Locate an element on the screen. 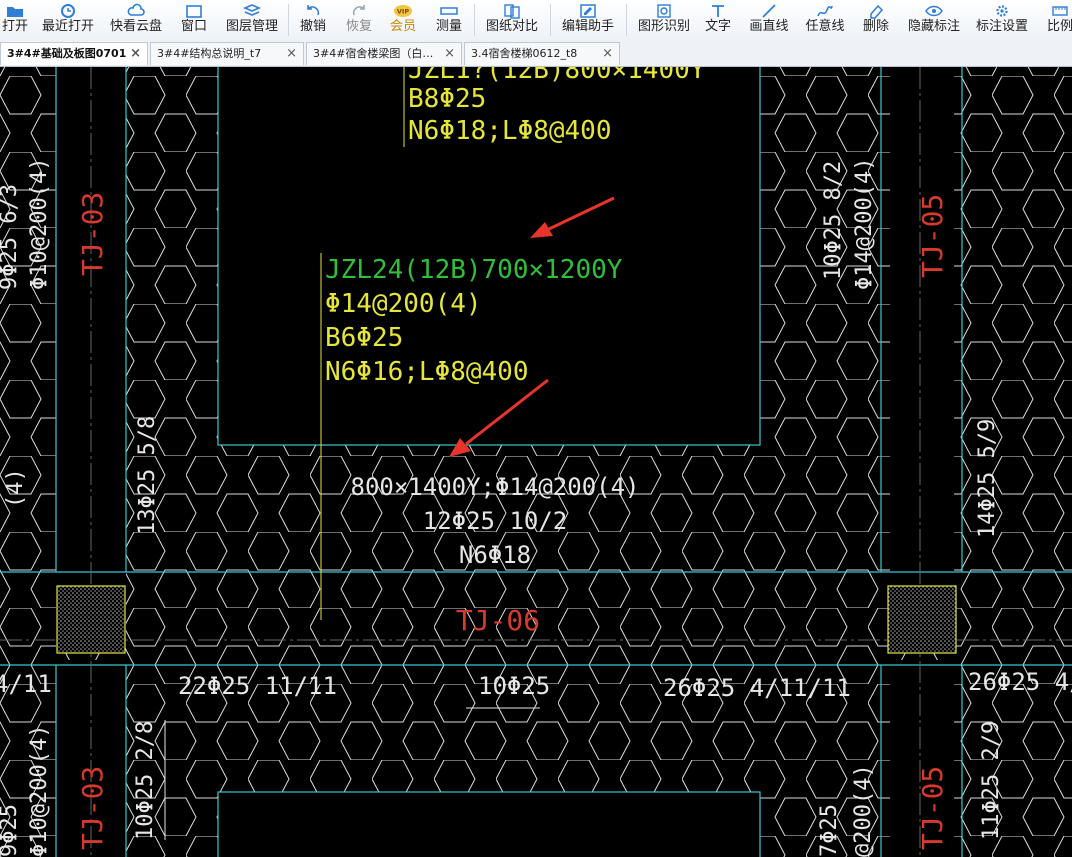 The height and width of the screenshot is (857, 1072). lower-beam-section: 800×1400Y;Φ14@200(4) is located at coordinates (495, 487).